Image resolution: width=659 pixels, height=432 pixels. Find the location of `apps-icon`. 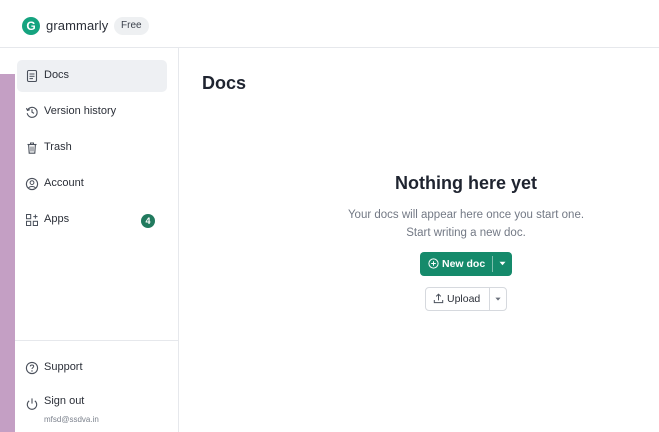

apps-icon is located at coordinates (32, 220).